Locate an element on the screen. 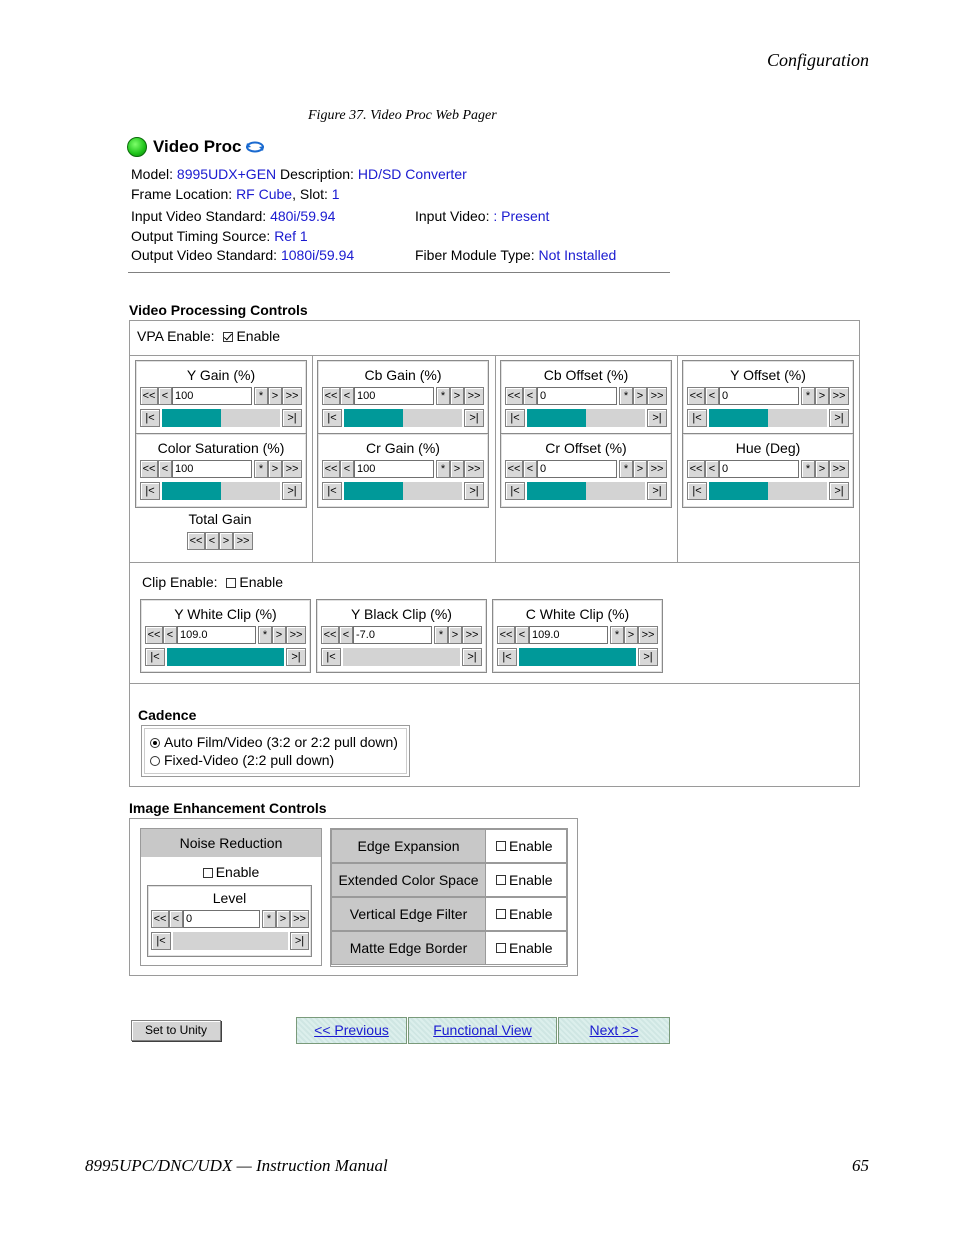 This screenshot has height=1235, width=954. slot-value: 1 is located at coordinates (336, 194).